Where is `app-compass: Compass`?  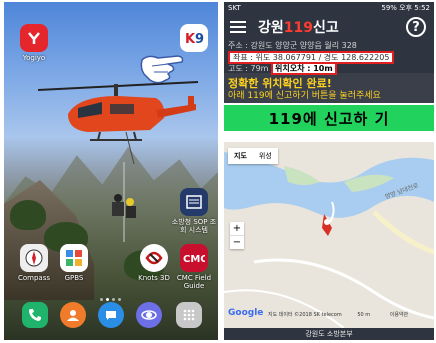
app-compass: Compass is located at coordinates (34, 263).